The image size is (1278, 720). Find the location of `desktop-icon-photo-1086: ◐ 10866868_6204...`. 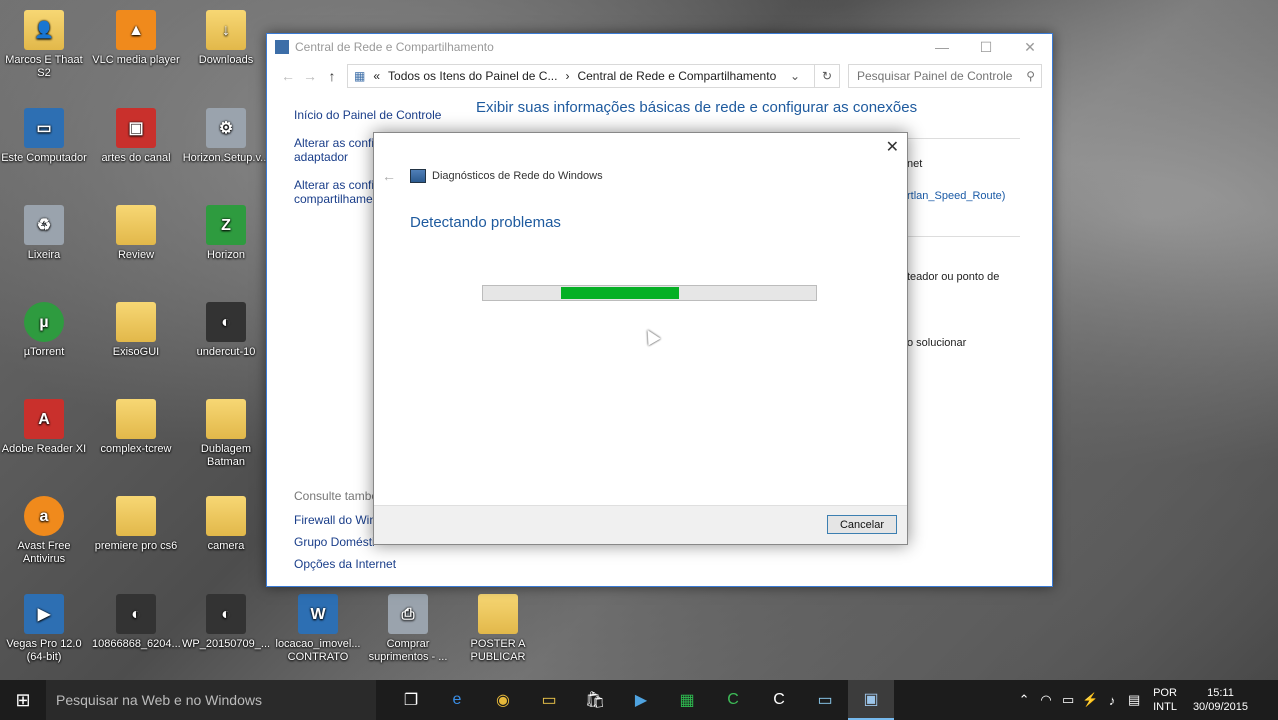

desktop-icon-photo-1086: ◐ 10866868_6204... is located at coordinates (136, 622).